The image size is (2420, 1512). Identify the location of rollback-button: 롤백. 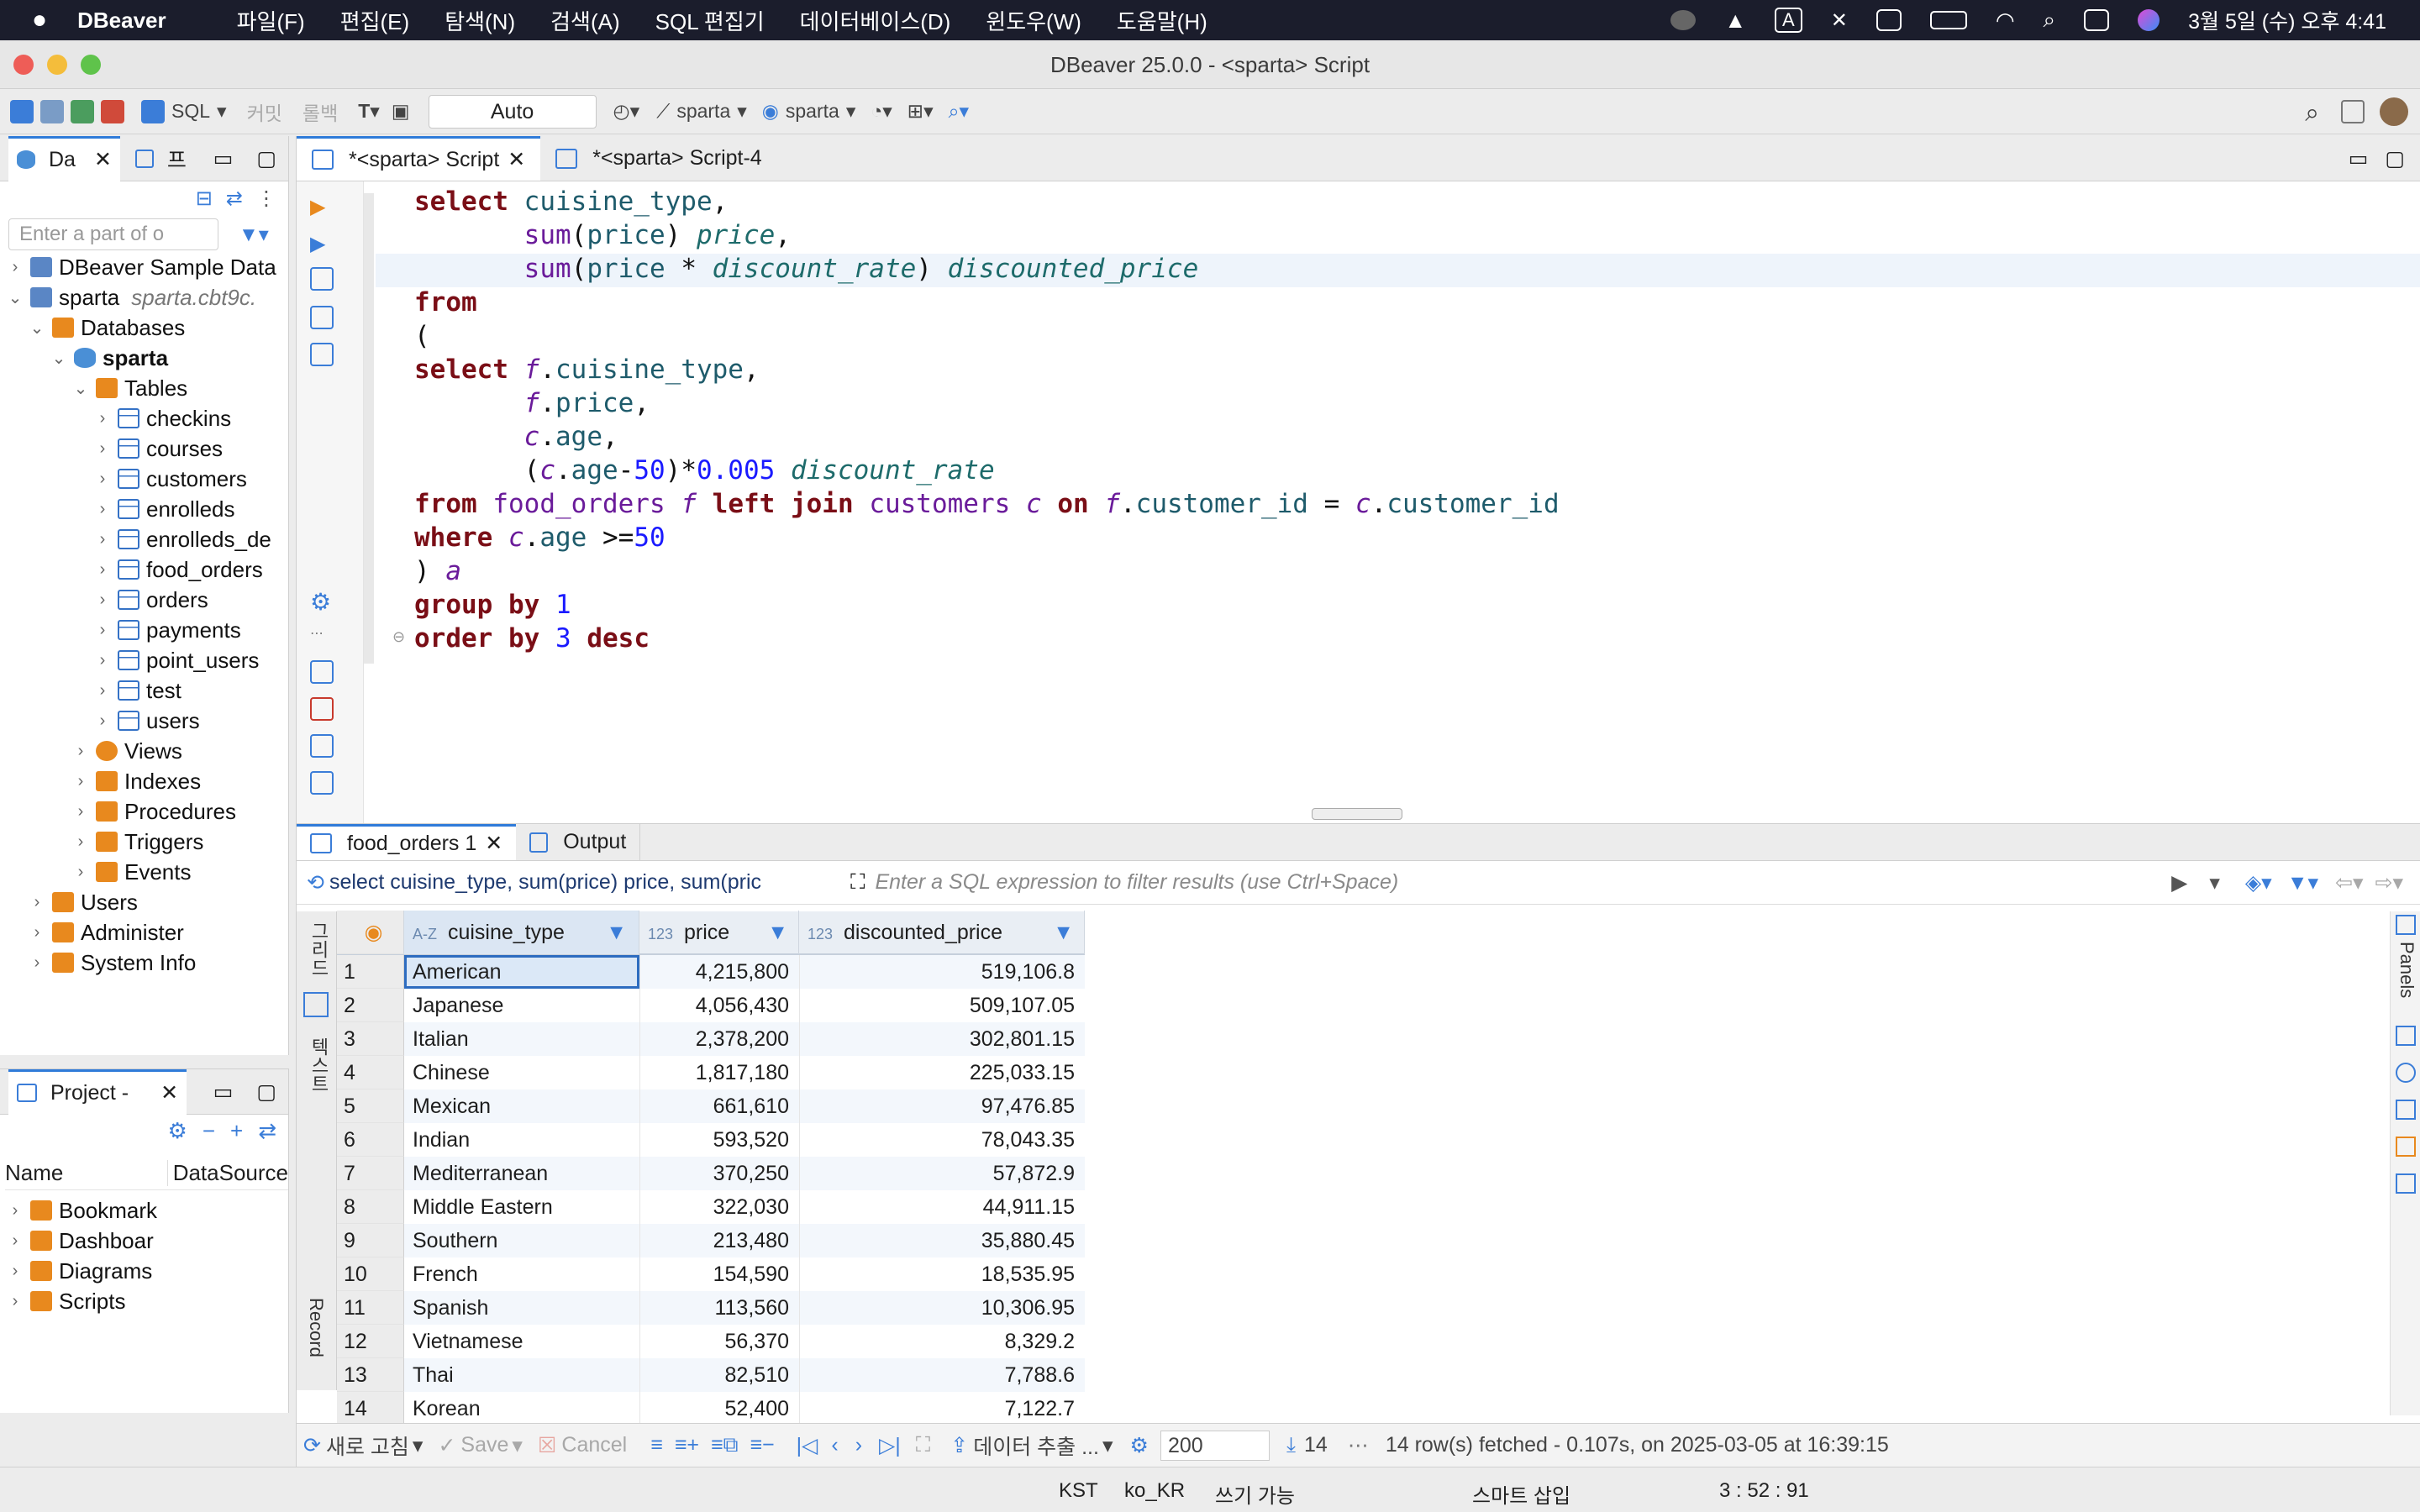
(320, 111).